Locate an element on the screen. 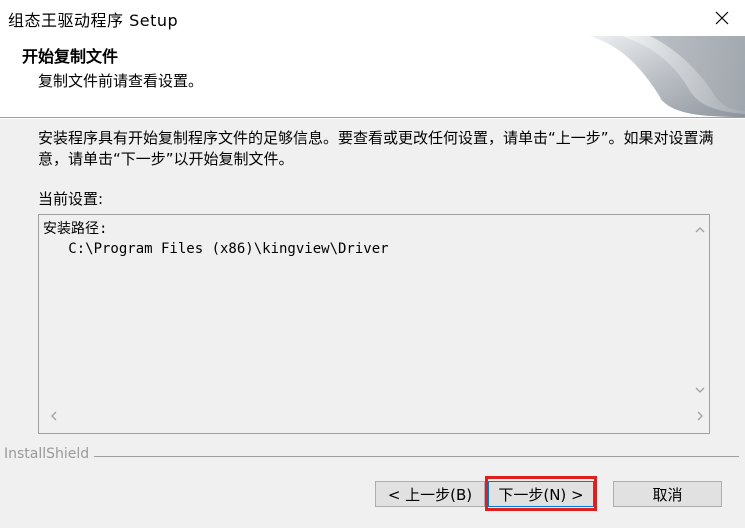 The width and height of the screenshot is (745, 528). current-settings-label: 当前设置: is located at coordinates (71, 199).